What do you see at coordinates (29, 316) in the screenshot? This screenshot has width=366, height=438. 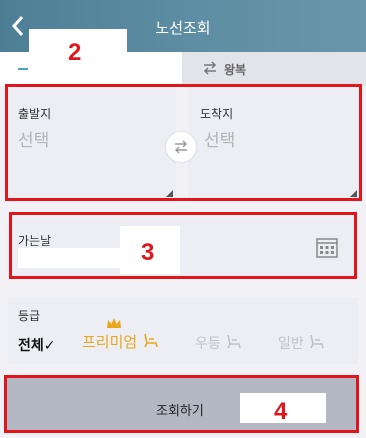 I see `grade-label: 등급` at bounding box center [29, 316].